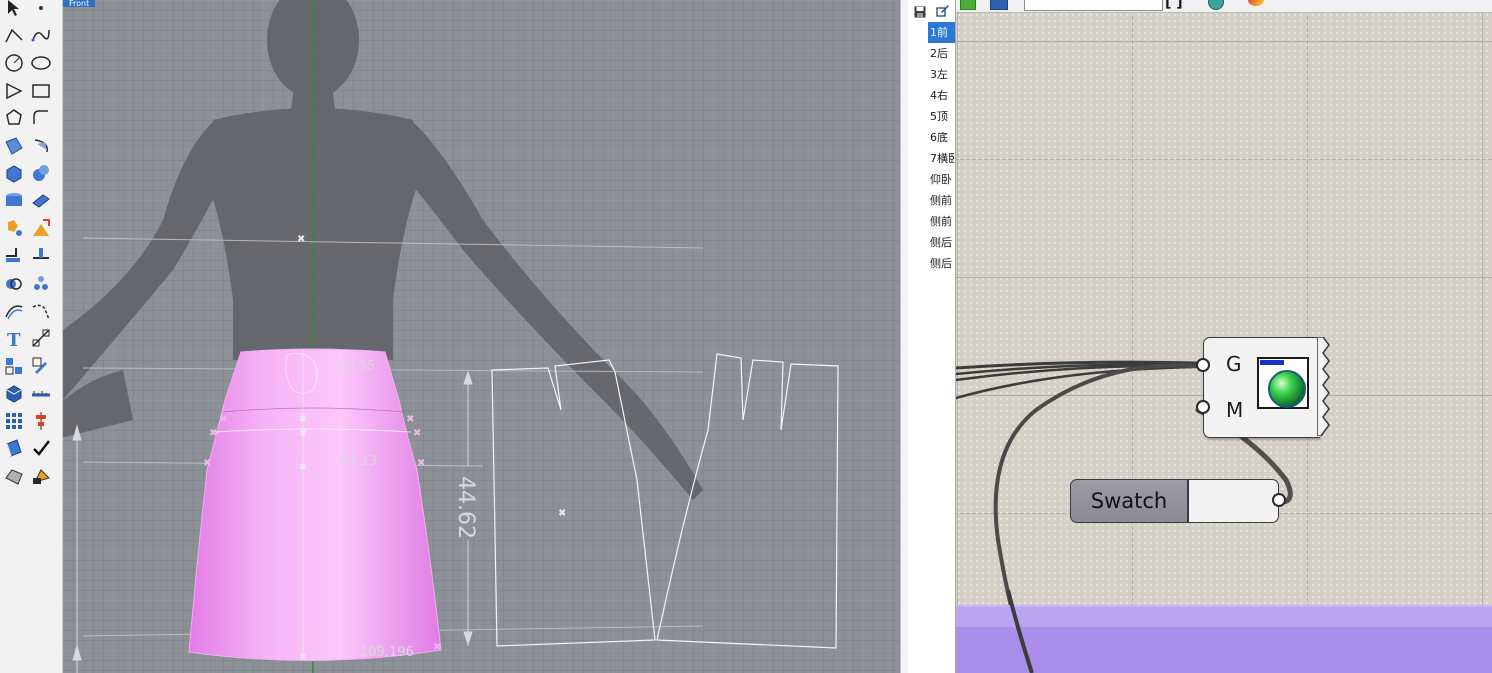  What do you see at coordinates (358, 461) in the screenshot?
I see `hip-dimension: 93.13` at bounding box center [358, 461].